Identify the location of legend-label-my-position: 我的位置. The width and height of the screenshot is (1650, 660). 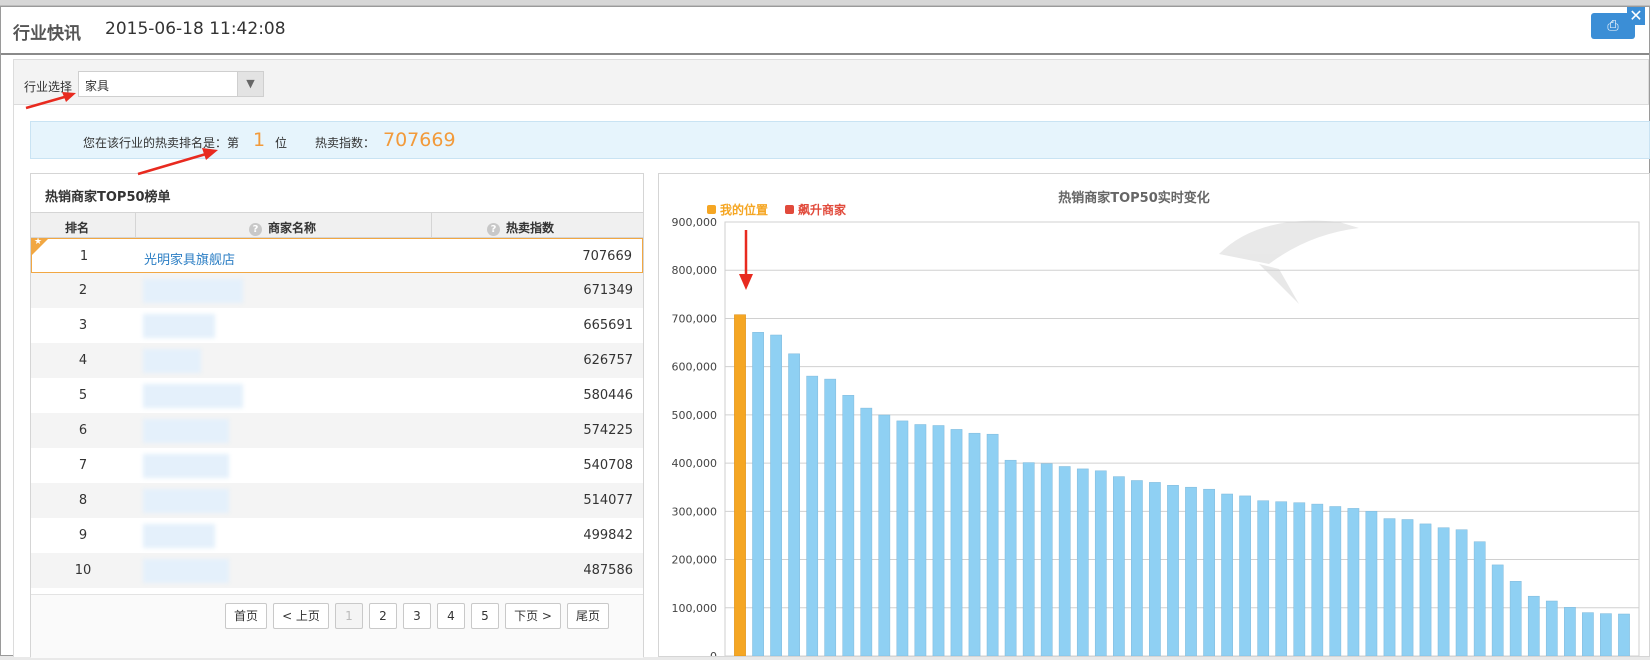
(744, 209).